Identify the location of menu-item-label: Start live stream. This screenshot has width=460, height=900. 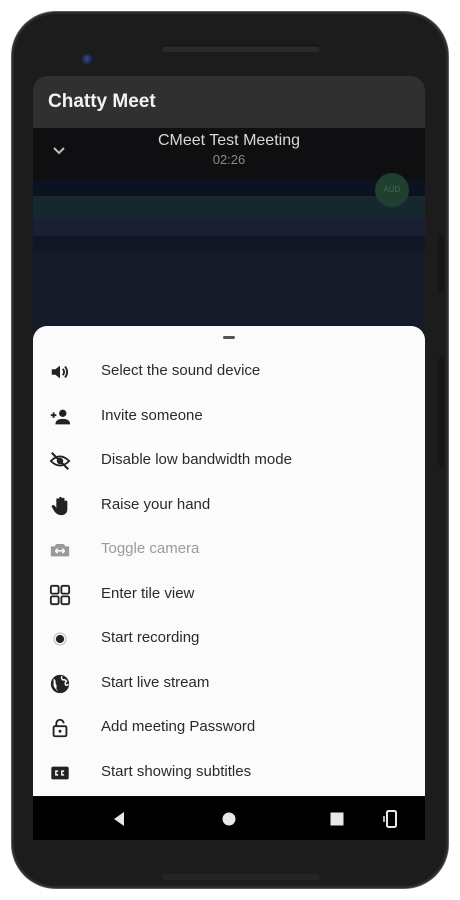
(155, 682).